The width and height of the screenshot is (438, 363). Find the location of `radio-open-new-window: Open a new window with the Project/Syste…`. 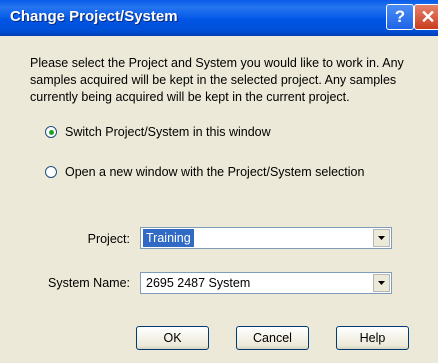

radio-open-new-window: Open a new window with the Project/Syste… is located at coordinates (204, 172).